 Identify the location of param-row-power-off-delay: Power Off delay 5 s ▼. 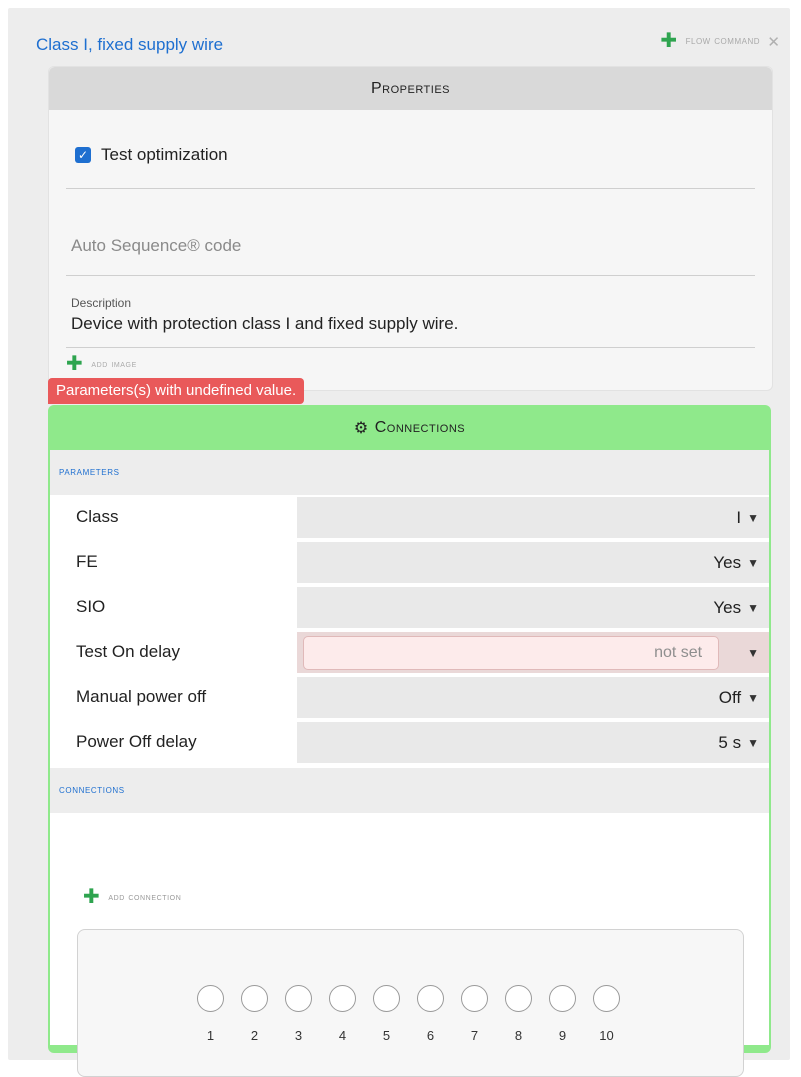
(409, 743).